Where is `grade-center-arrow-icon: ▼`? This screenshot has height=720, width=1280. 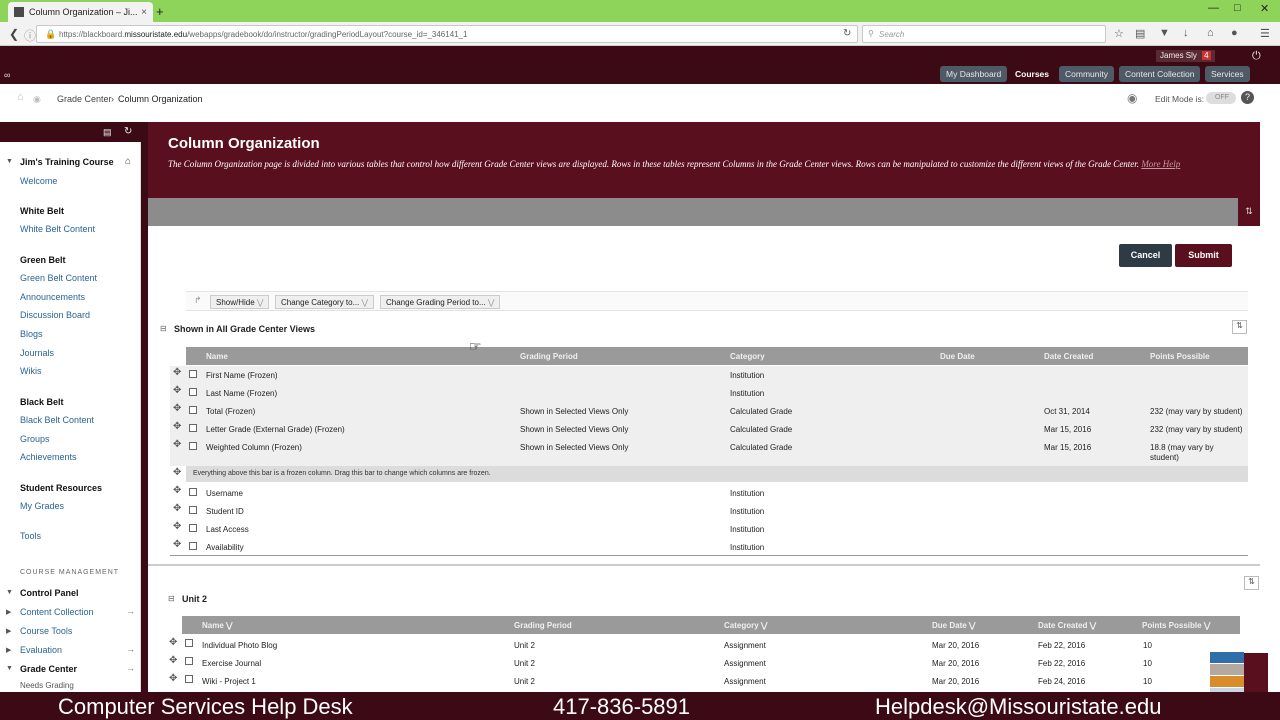 grade-center-arrow-icon: ▼ is located at coordinates (9, 668).